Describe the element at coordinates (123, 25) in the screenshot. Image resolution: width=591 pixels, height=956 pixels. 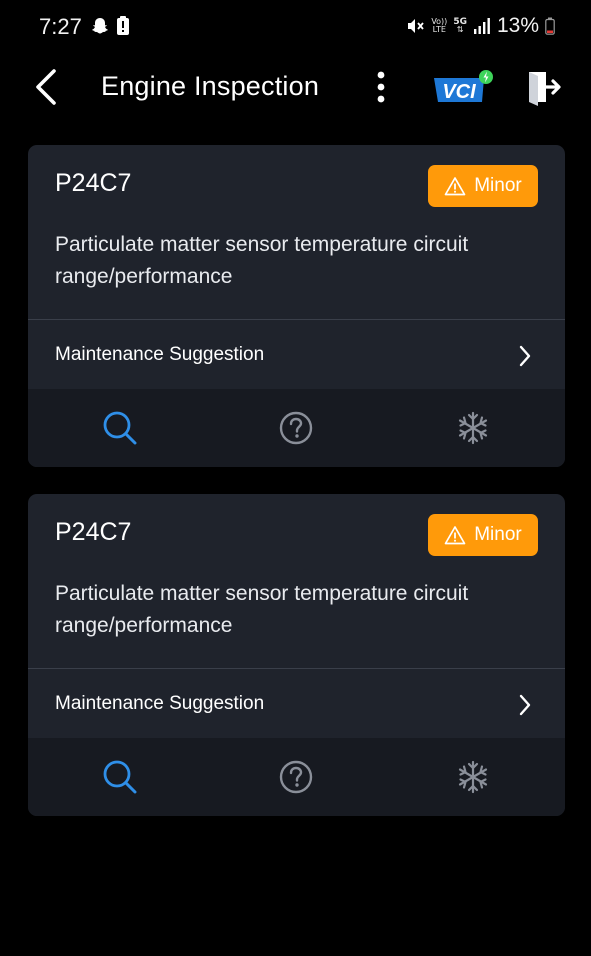
I see `alert-battery-icon` at that location.